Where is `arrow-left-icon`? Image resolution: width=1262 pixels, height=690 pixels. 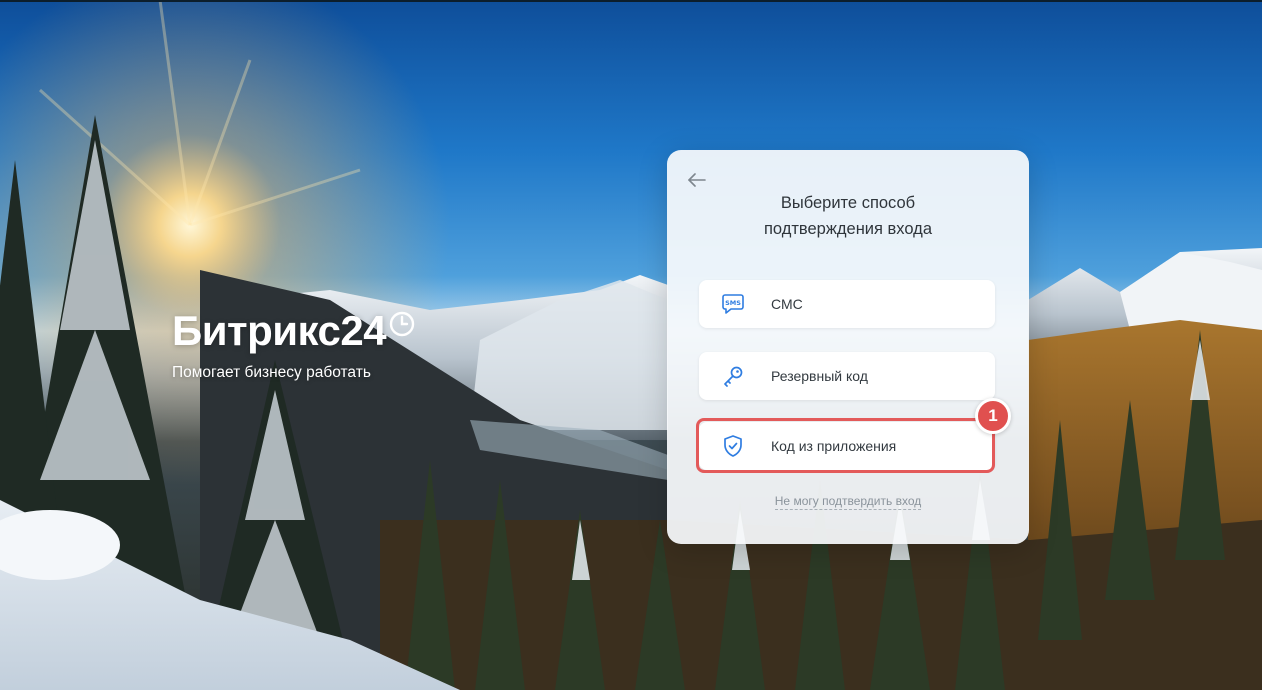
arrow-left-icon is located at coordinates (697, 180).